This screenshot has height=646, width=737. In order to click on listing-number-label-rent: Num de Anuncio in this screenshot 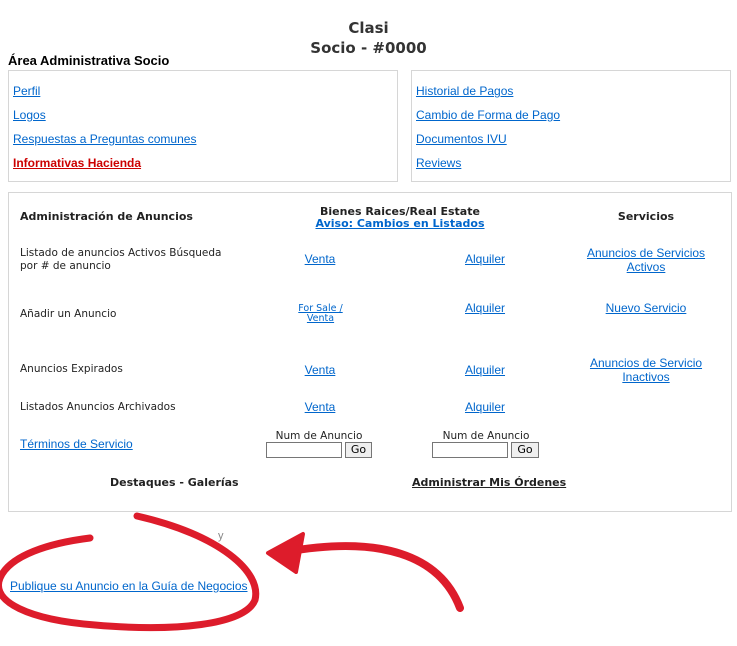, I will do `click(486, 436)`.